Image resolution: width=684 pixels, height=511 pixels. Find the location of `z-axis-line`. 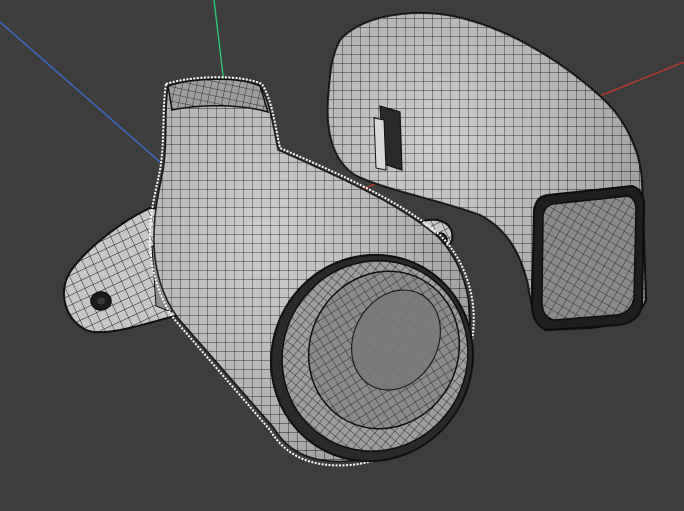

z-axis-line is located at coordinates (80, 92).